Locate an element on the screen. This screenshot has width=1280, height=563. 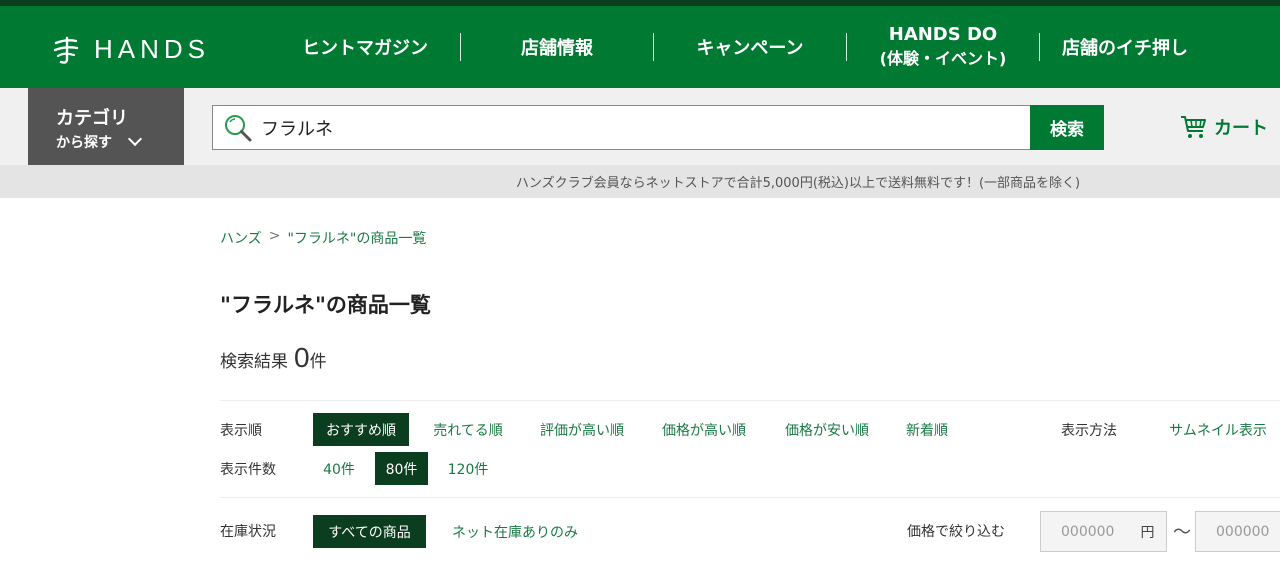
per-page-option-40: 40件 is located at coordinates (339, 468).